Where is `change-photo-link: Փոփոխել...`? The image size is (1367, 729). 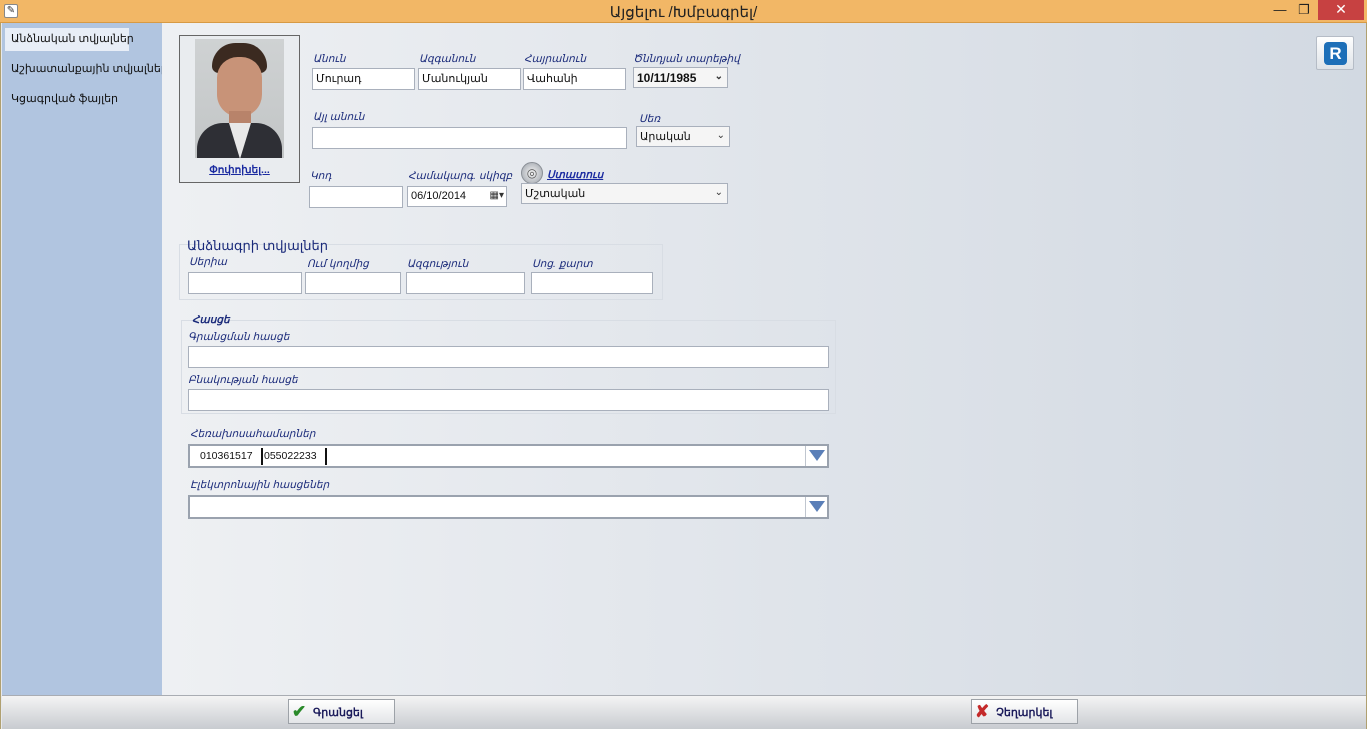
change-photo-link: Փոփոխել... is located at coordinates (239, 170).